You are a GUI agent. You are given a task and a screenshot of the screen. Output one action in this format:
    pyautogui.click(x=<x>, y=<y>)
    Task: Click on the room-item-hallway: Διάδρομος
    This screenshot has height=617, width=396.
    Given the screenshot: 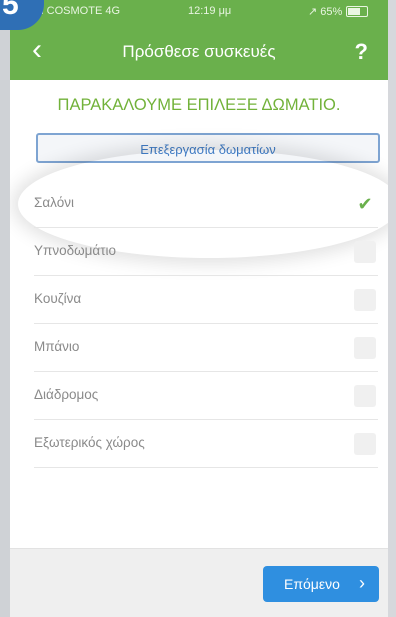 What is the action you would take?
    pyautogui.click(x=206, y=396)
    